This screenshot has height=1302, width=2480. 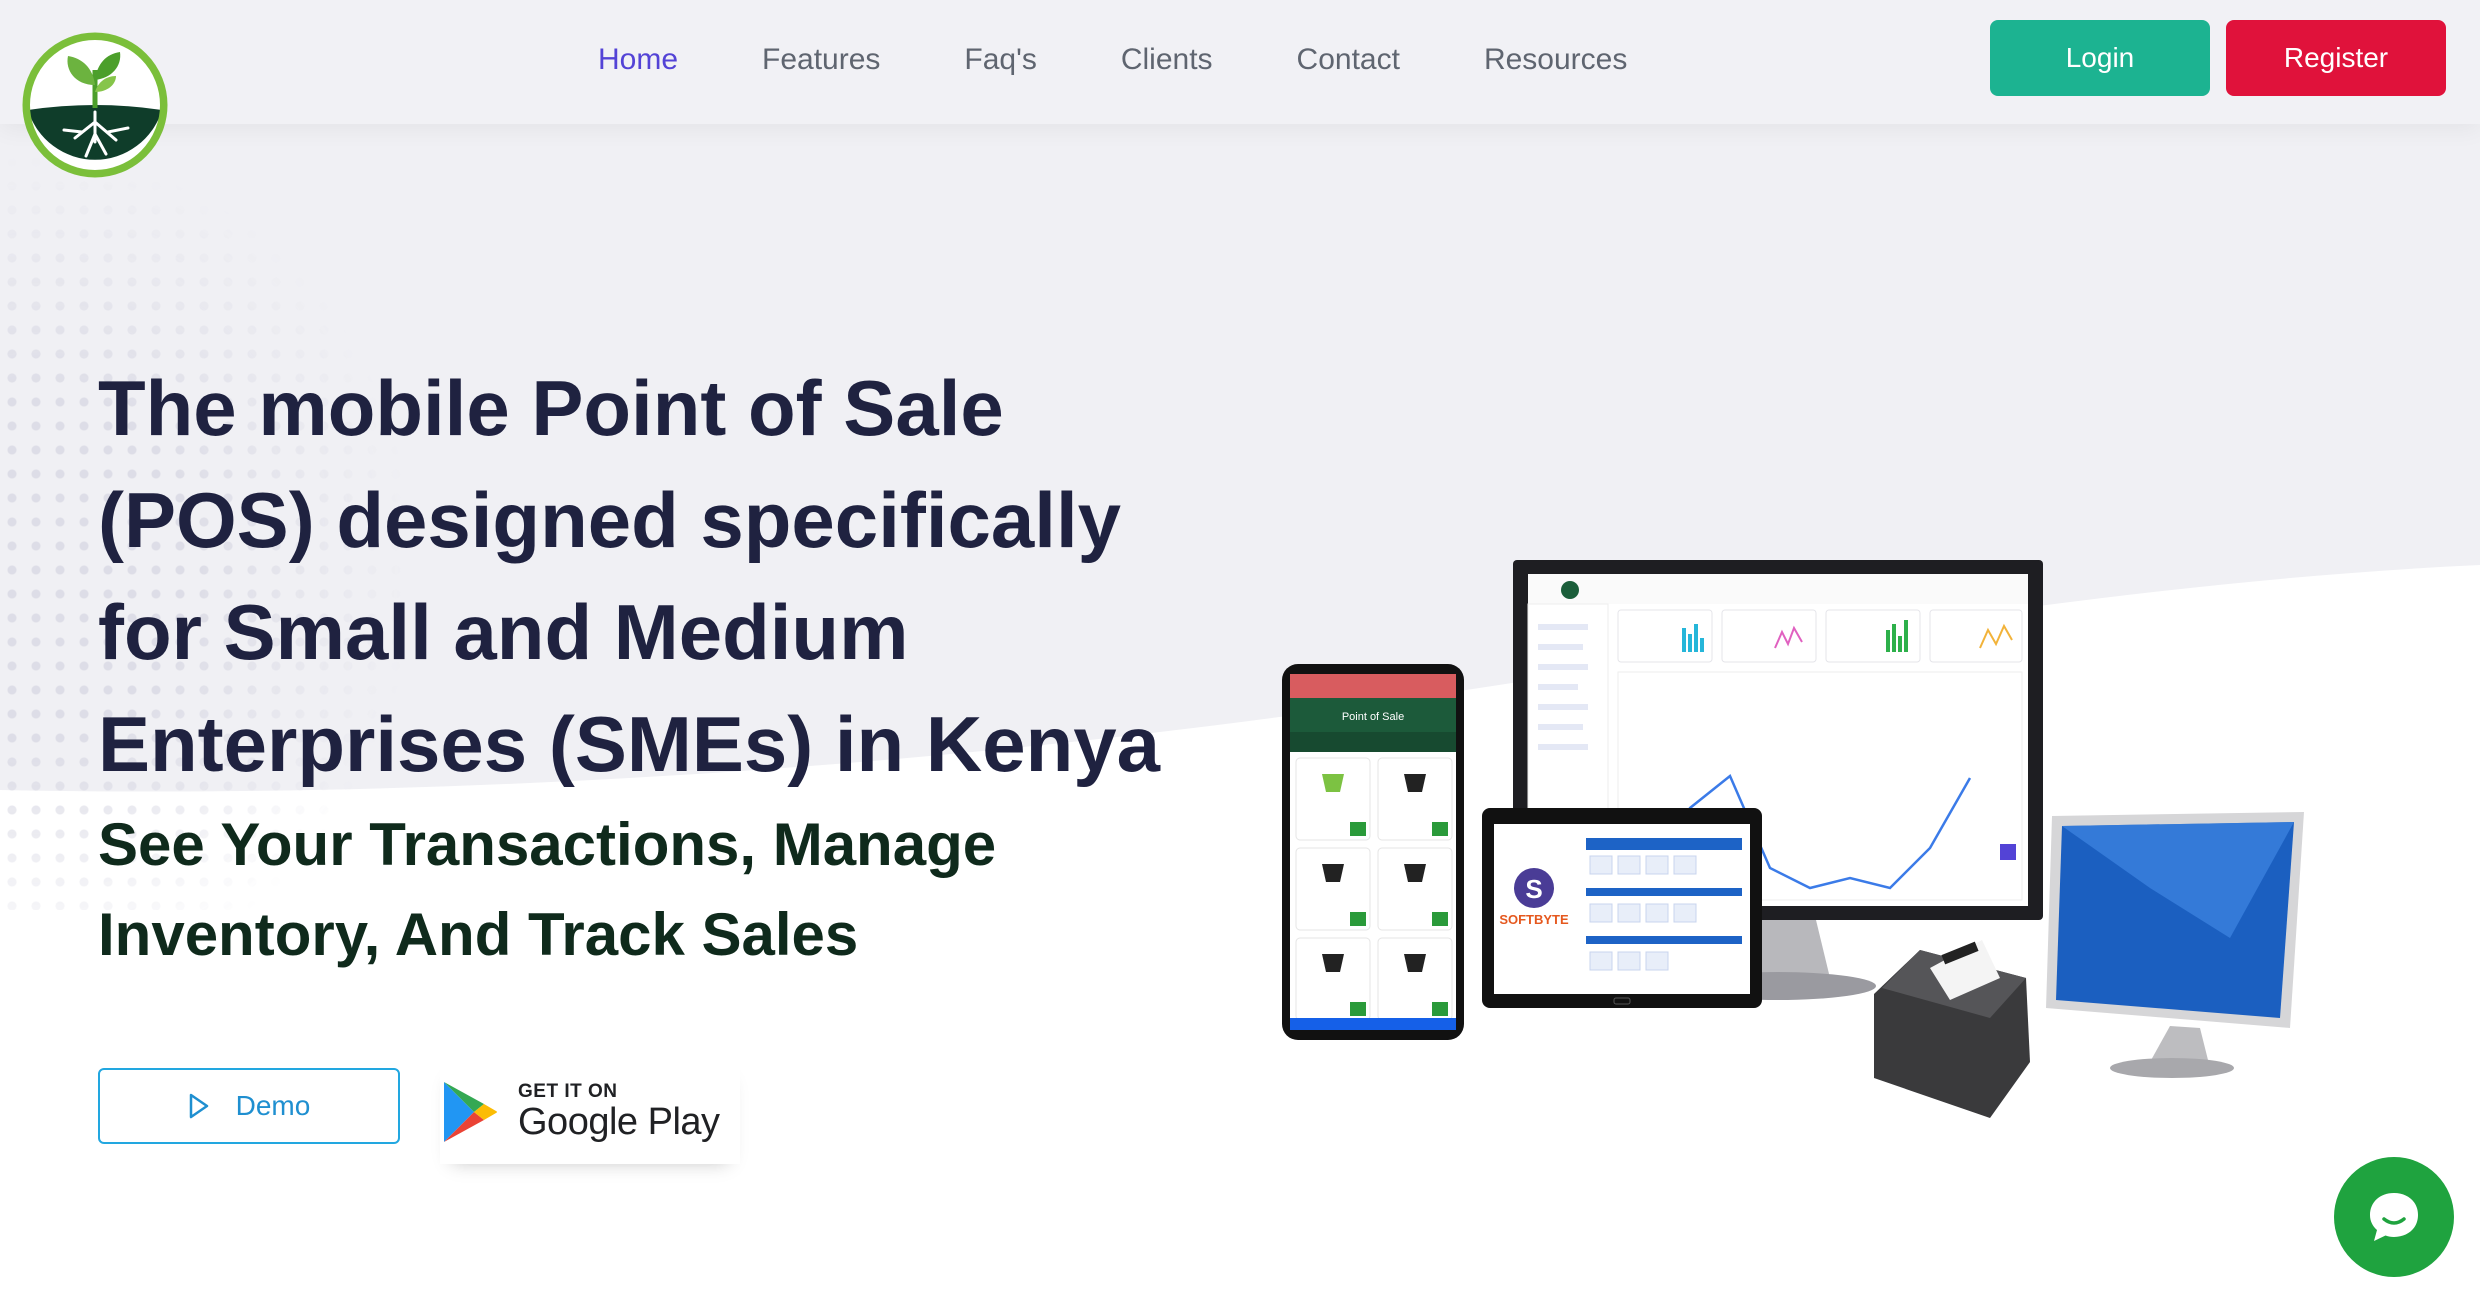 What do you see at coordinates (2336, 58) in the screenshot?
I see `register-button: Register` at bounding box center [2336, 58].